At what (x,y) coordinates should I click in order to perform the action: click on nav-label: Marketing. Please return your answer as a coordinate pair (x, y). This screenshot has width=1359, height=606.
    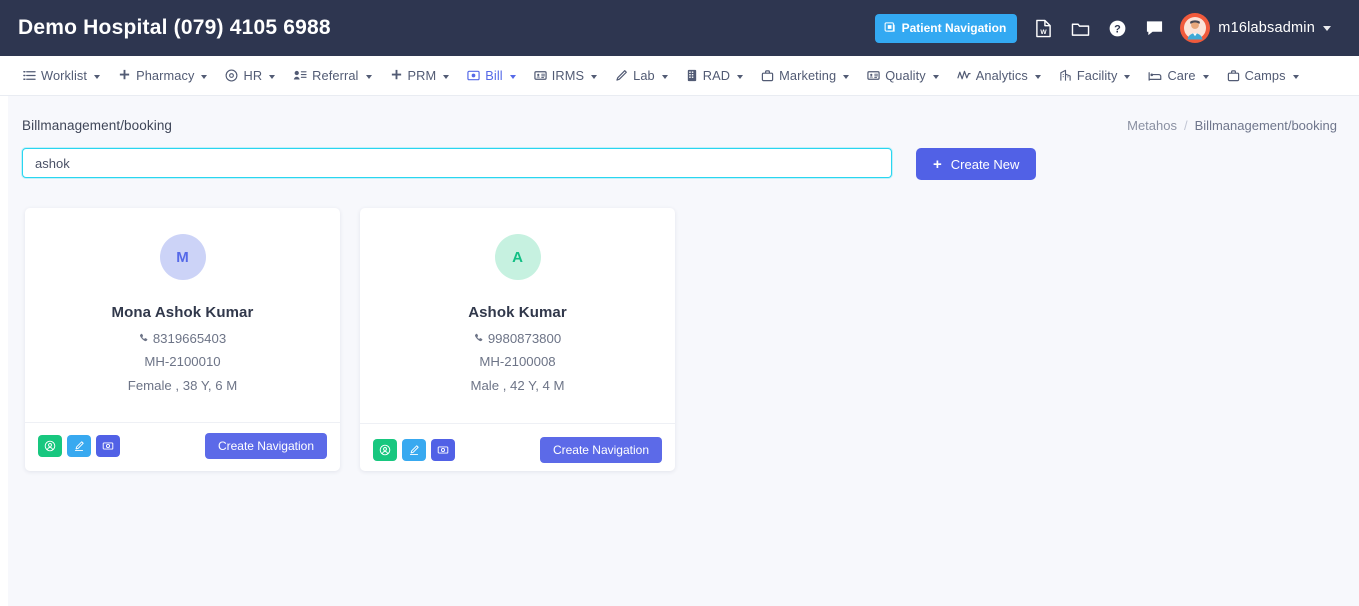
    Looking at the image, I should click on (808, 75).